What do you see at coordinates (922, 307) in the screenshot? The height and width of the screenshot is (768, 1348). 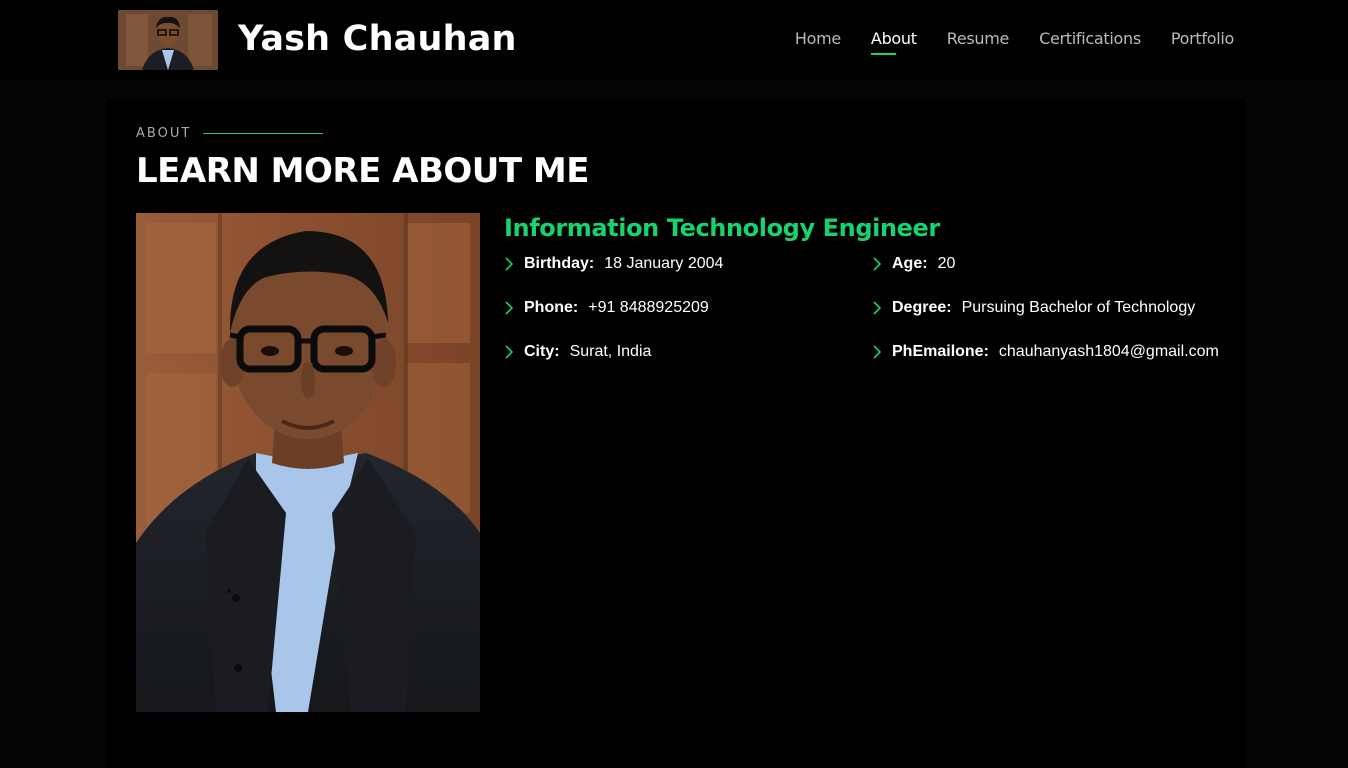 I see `detail-key: Degree:` at bounding box center [922, 307].